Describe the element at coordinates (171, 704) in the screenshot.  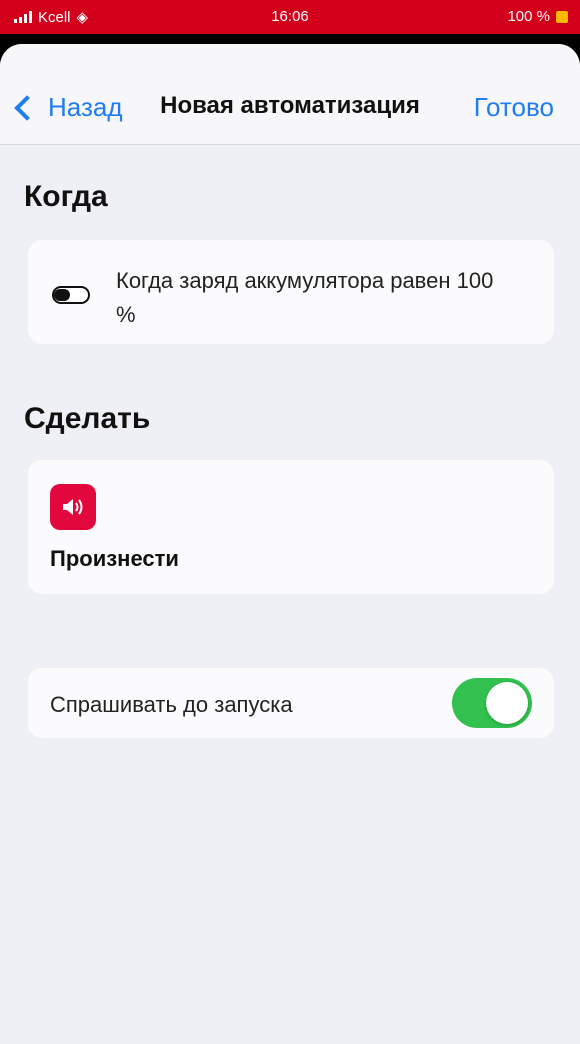
I see `ask-before-run-label: Спрашивать до запуска` at that location.